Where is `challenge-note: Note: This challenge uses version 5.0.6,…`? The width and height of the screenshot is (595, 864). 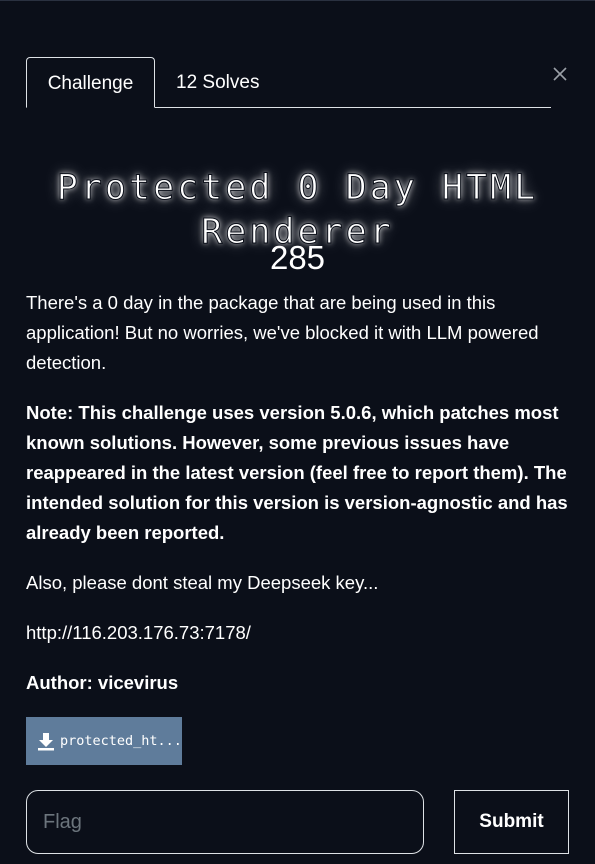
challenge-note: Note: This challenge uses version 5.0.6,… is located at coordinates (297, 472).